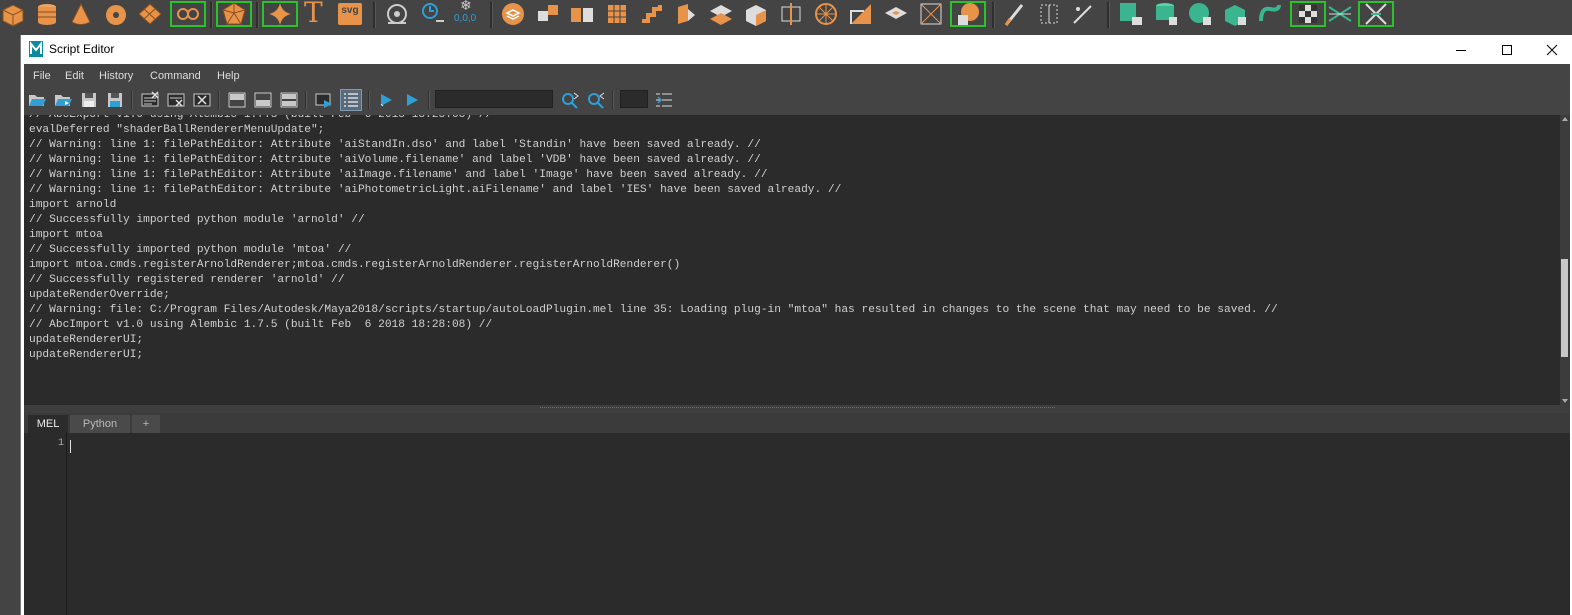  I want to click on spherical-map-icon, so click(1200, 14).